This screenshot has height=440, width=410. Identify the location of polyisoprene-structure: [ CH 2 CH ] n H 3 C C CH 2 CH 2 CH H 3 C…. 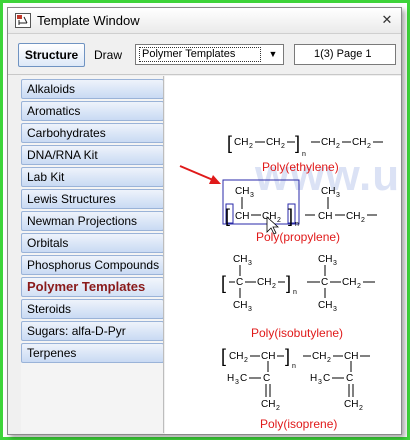
(295, 379).